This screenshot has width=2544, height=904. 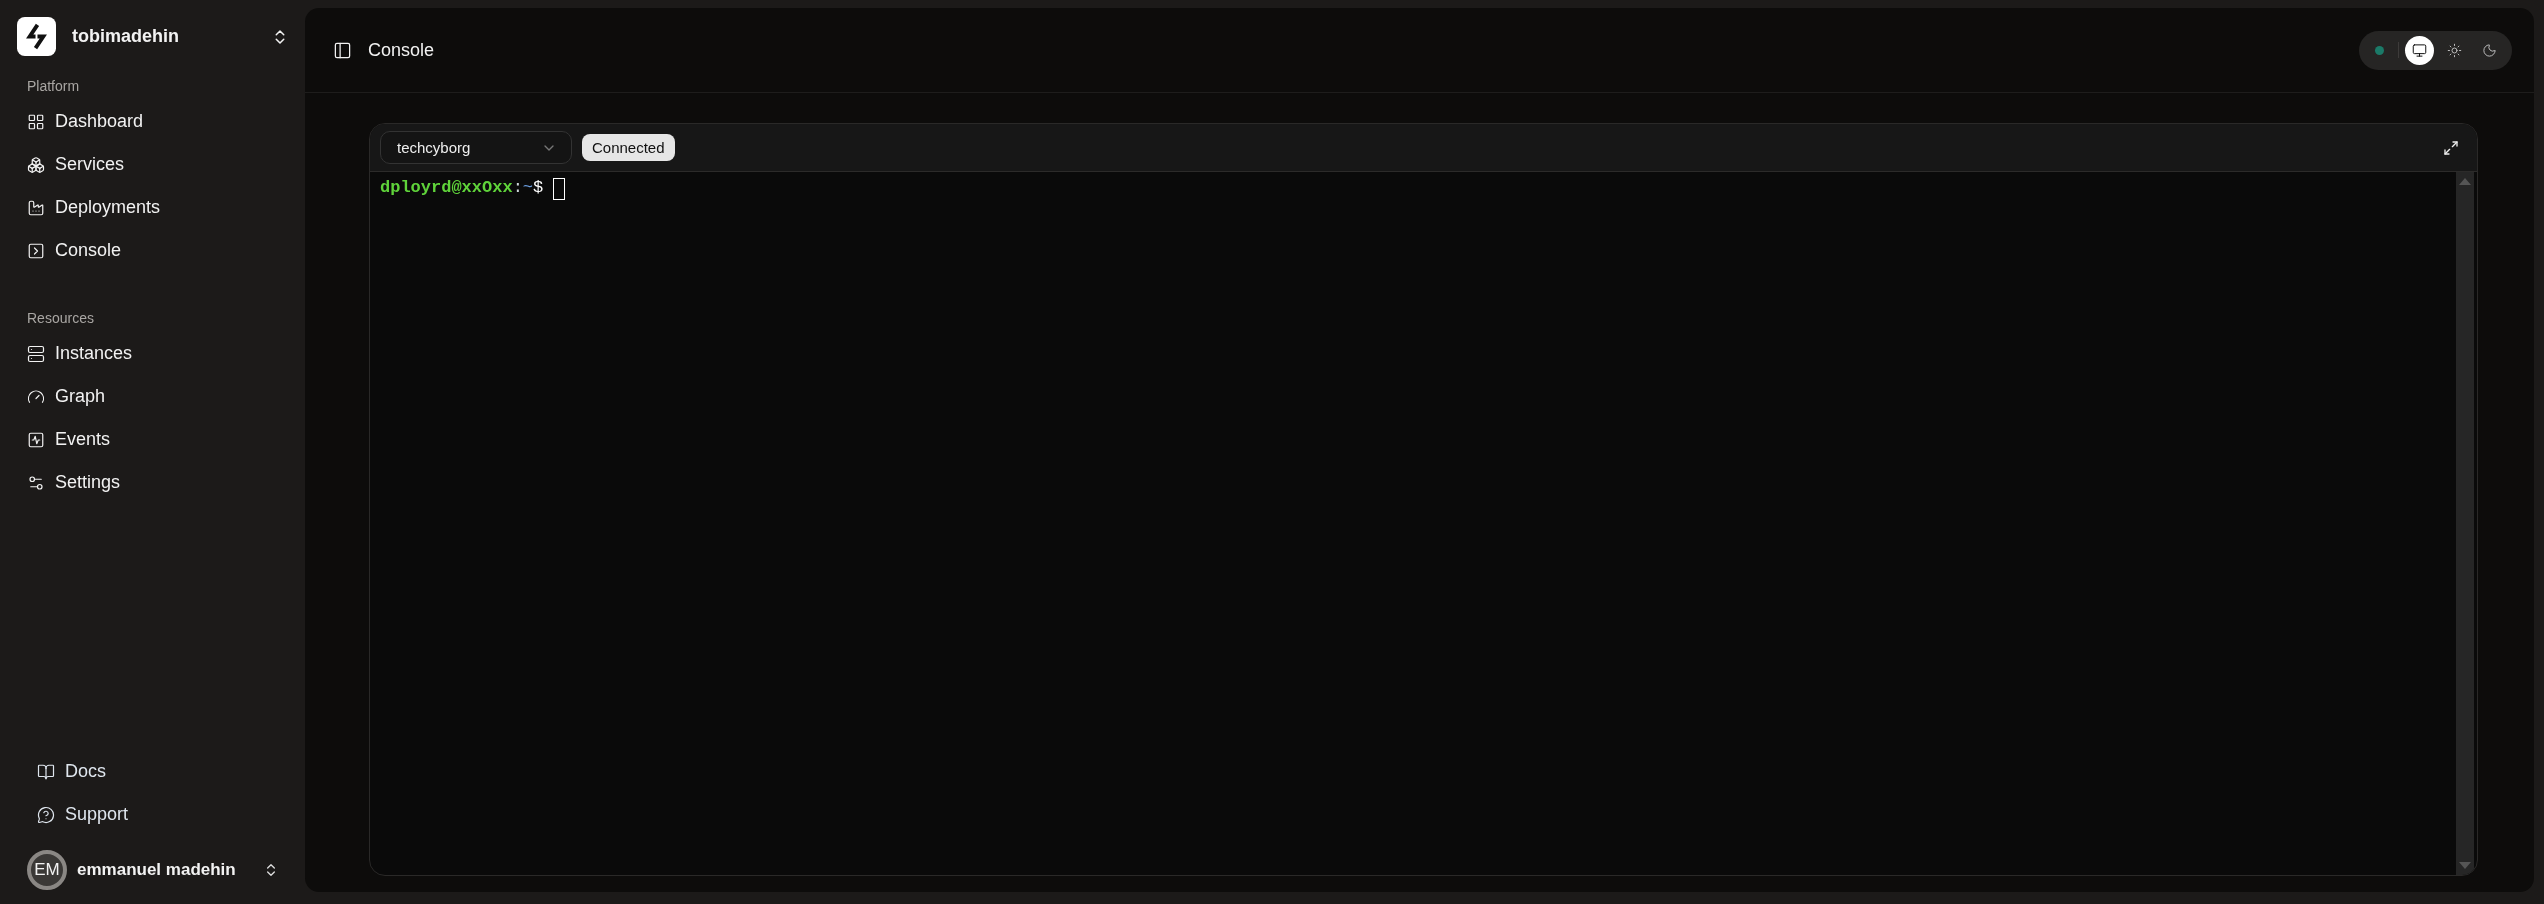 What do you see at coordinates (153, 439) in the screenshot?
I see `sidebar-item: Events` at bounding box center [153, 439].